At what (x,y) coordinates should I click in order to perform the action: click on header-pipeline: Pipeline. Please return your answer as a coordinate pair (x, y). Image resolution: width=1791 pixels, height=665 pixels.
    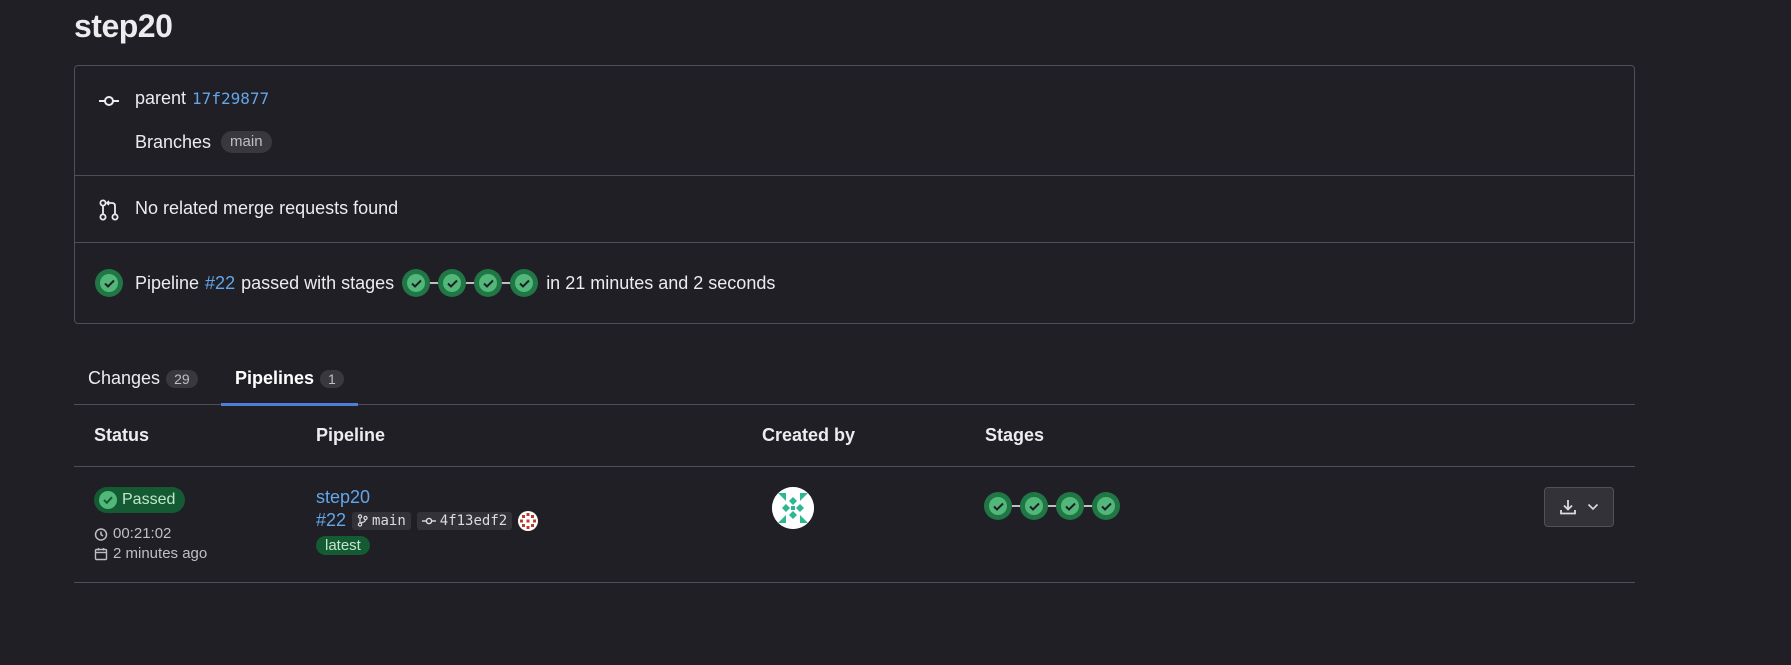
    Looking at the image, I should click on (351, 435).